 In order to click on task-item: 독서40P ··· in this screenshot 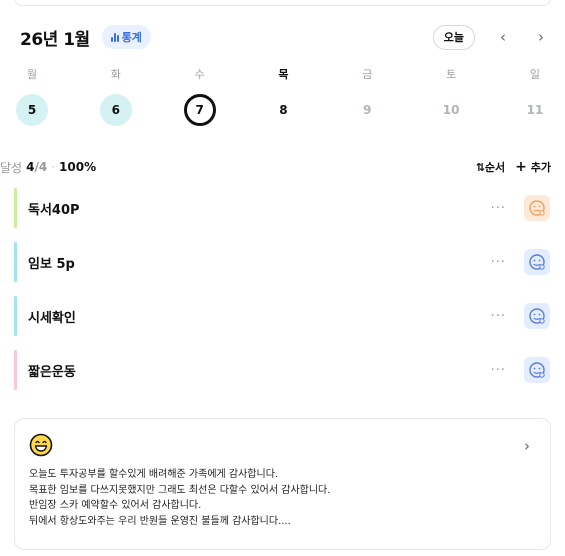, I will do `click(282, 208)`.